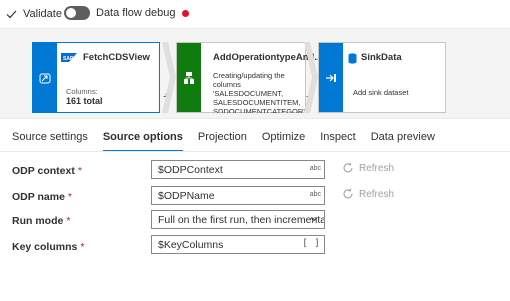  What do you see at coordinates (43, 171) in the screenshot?
I see `odp-context-label-text: ODP context` at bounding box center [43, 171].